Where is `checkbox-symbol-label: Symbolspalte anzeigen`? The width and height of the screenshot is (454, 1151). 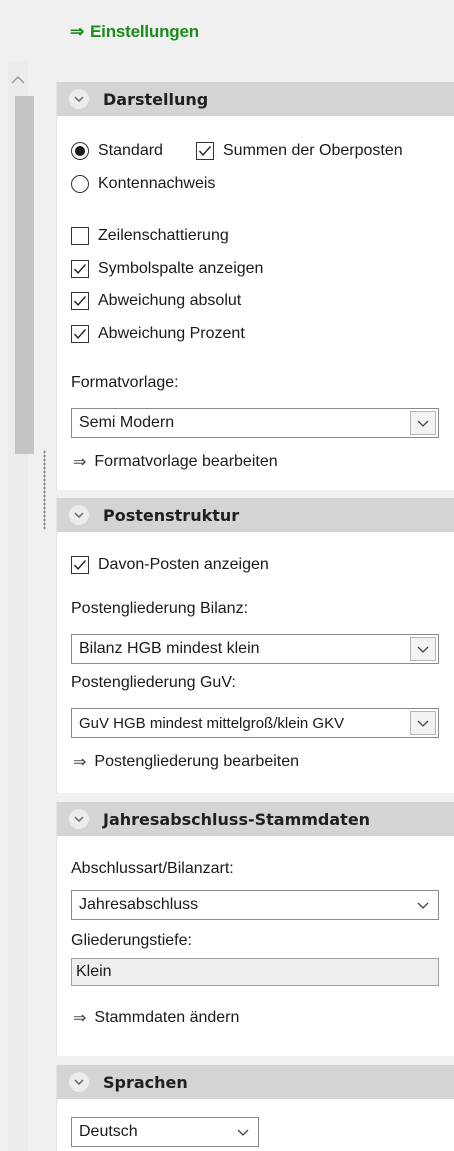 checkbox-symbol-label: Symbolspalte anzeigen is located at coordinates (181, 268).